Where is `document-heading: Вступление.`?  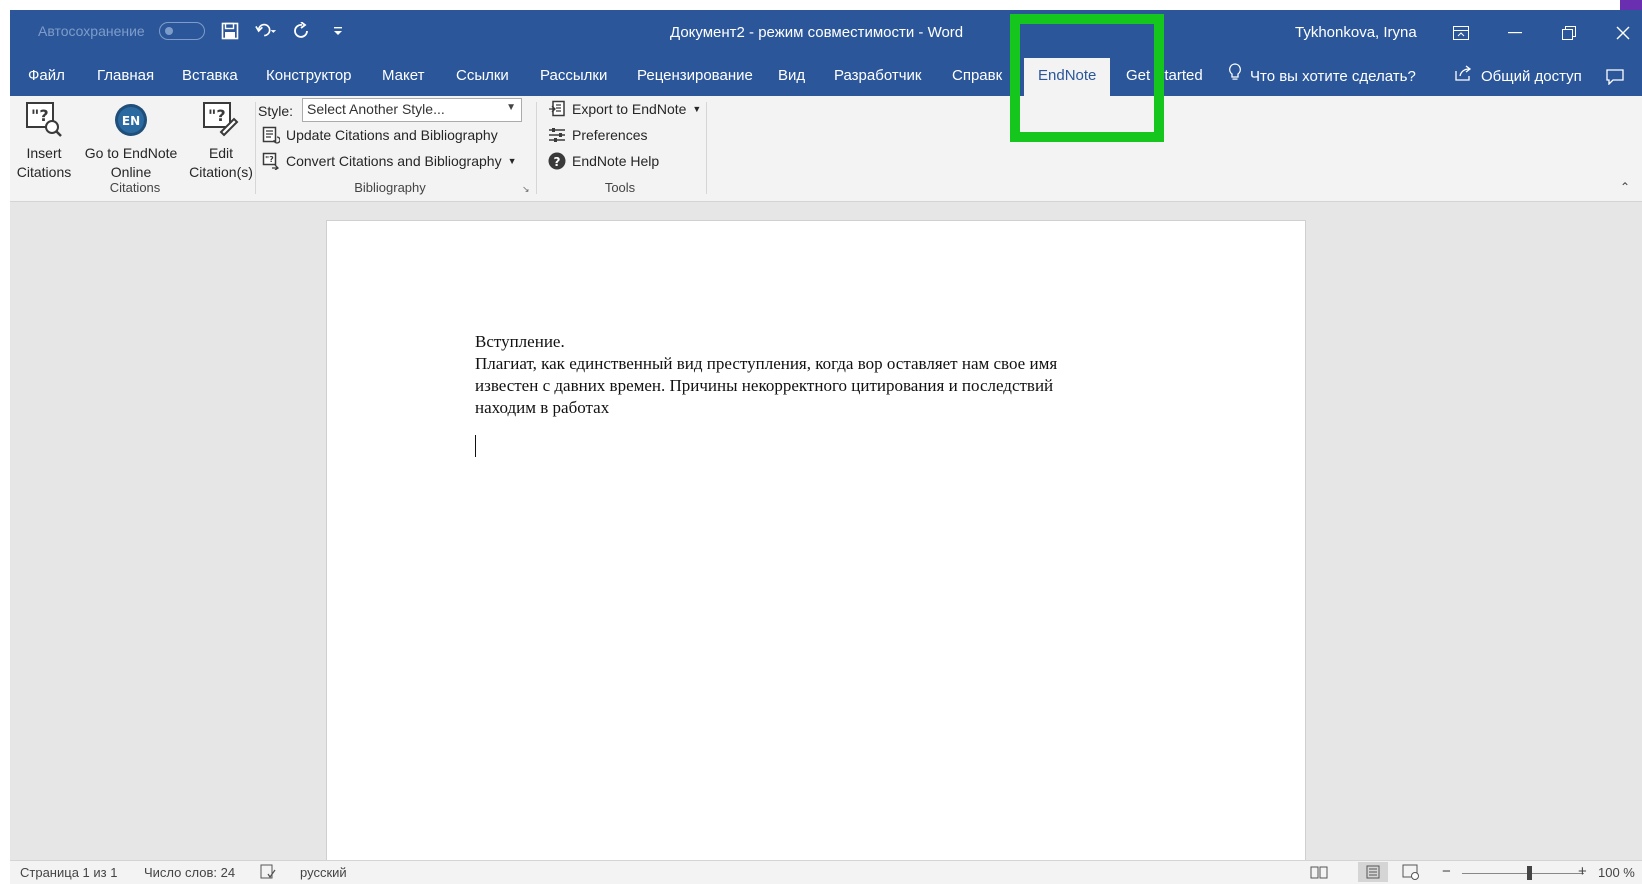 document-heading: Вступление. is located at coordinates (520, 341).